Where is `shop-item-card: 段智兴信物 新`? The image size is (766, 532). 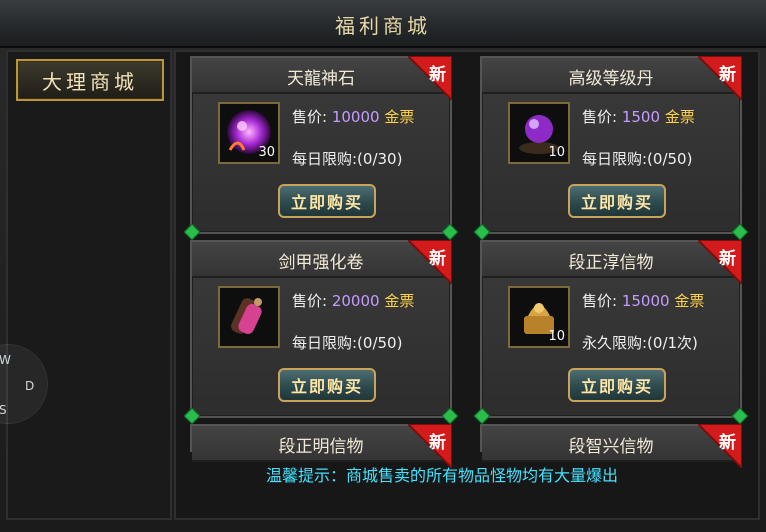
shop-item-card: 段智兴信物 新 is located at coordinates (611, 446).